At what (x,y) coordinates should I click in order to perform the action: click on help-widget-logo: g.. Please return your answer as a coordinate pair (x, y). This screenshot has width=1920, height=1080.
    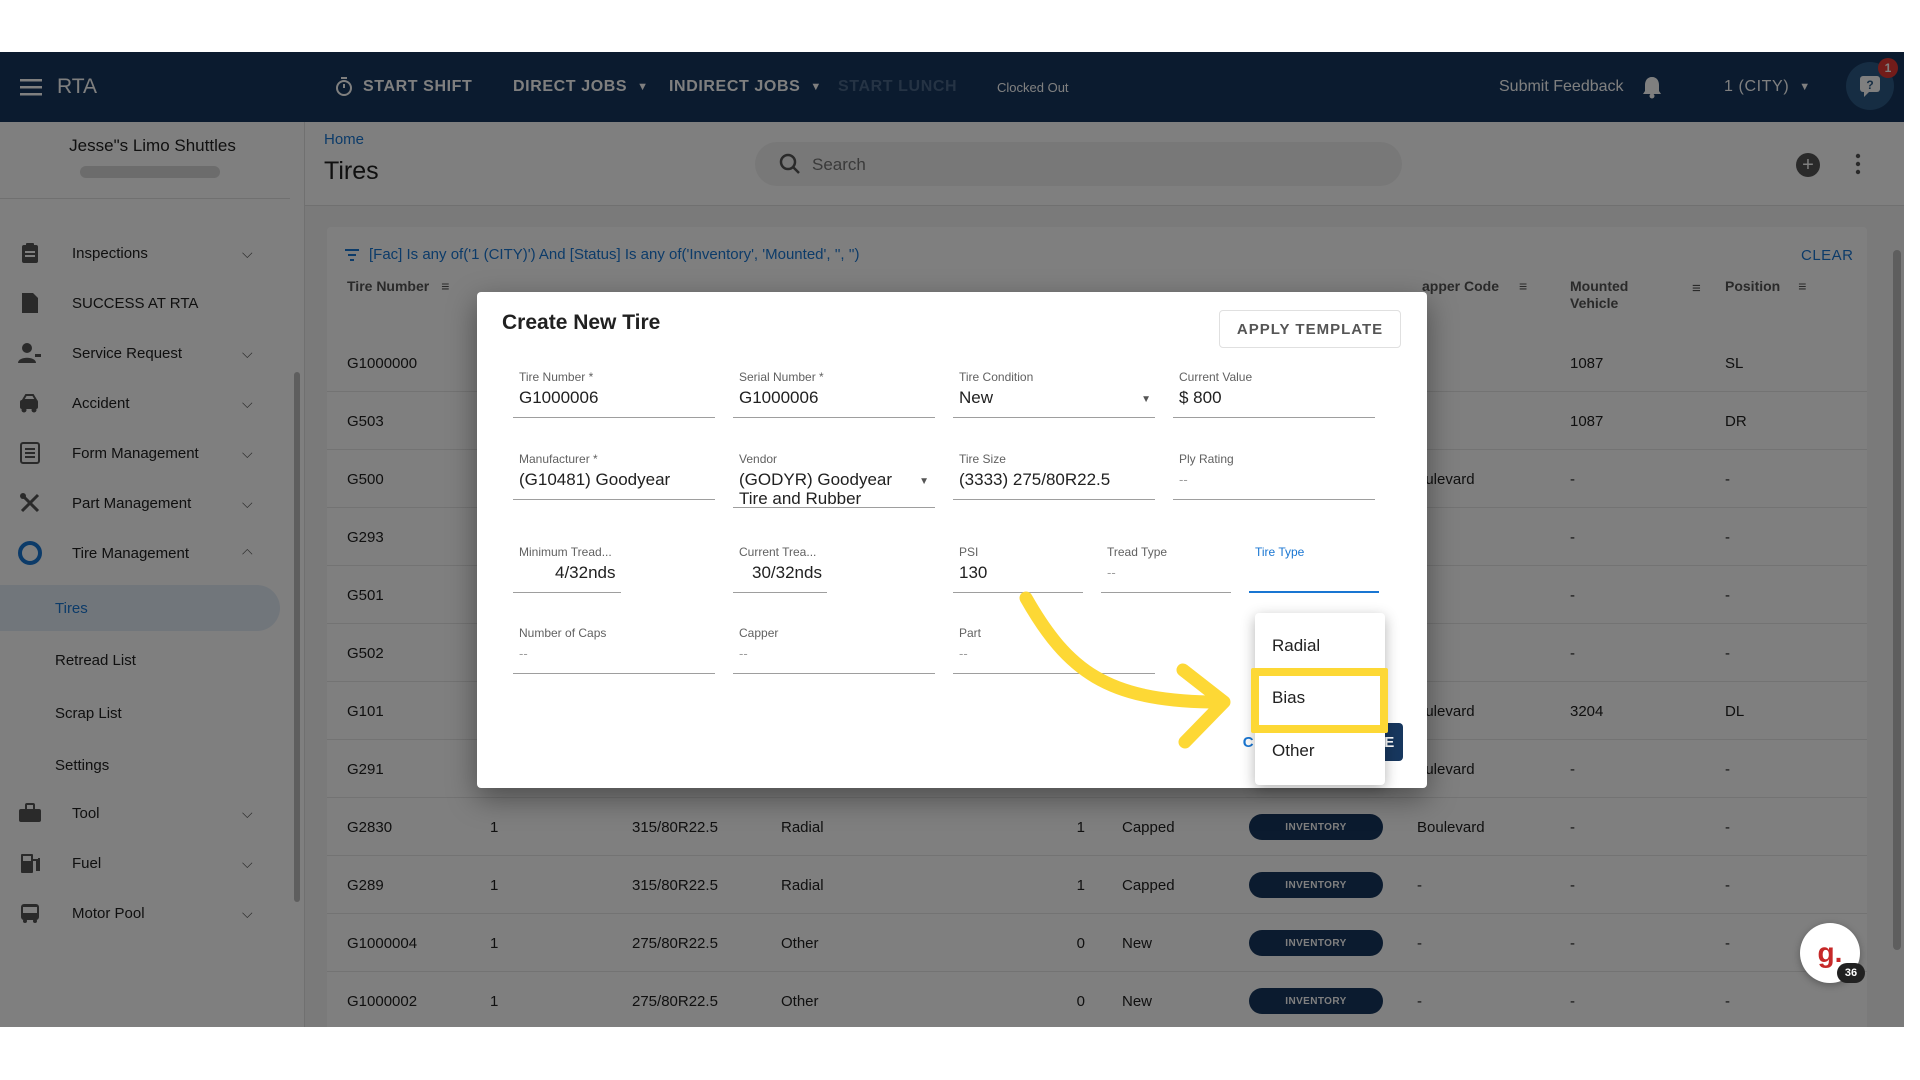
    Looking at the image, I should click on (1830, 952).